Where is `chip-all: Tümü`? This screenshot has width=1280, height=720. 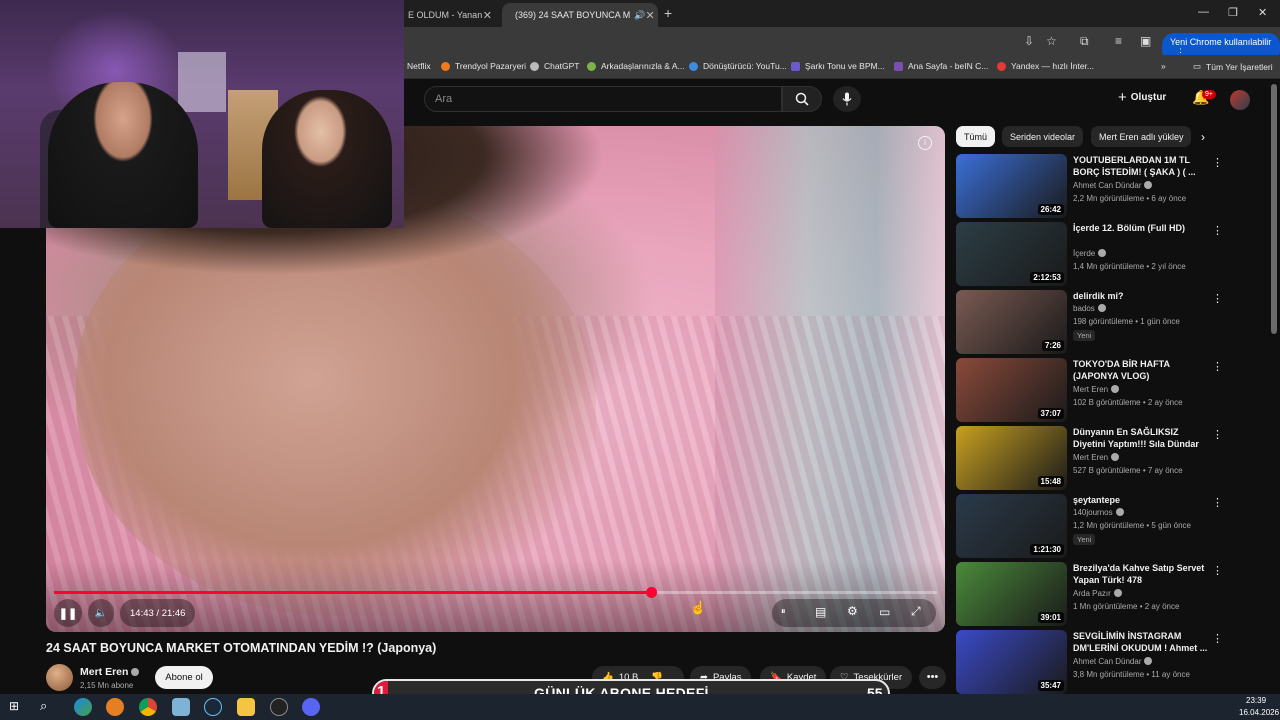 chip-all: Tümü is located at coordinates (976, 136).